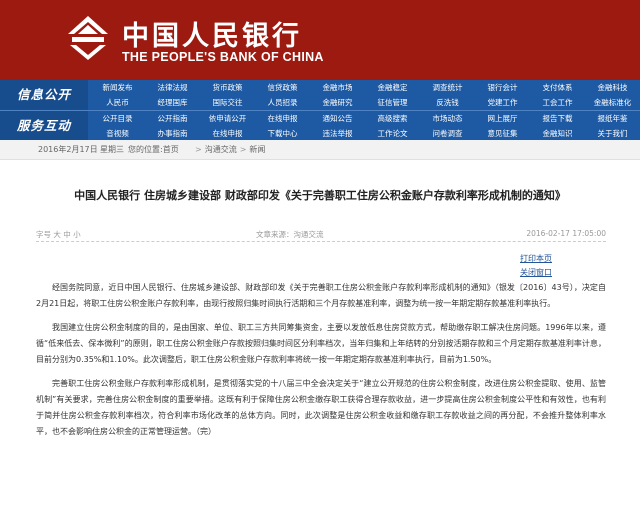 This screenshot has height=505, width=640. I want to click on nav-item: 高级搜索, so click(392, 118).